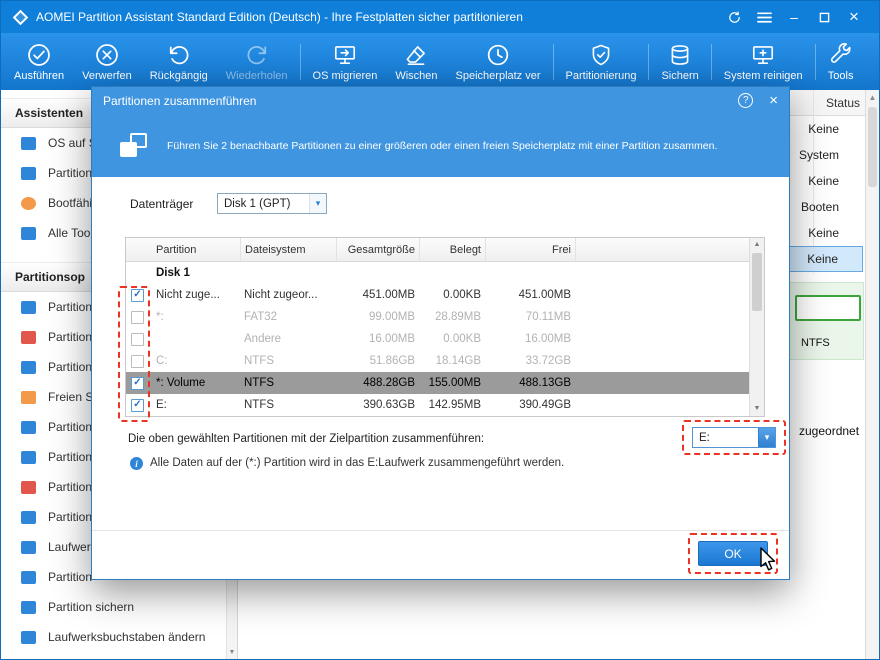 Image resolution: width=880 pixels, height=660 pixels. What do you see at coordinates (841, 54) in the screenshot?
I see `wrench-icon` at bounding box center [841, 54].